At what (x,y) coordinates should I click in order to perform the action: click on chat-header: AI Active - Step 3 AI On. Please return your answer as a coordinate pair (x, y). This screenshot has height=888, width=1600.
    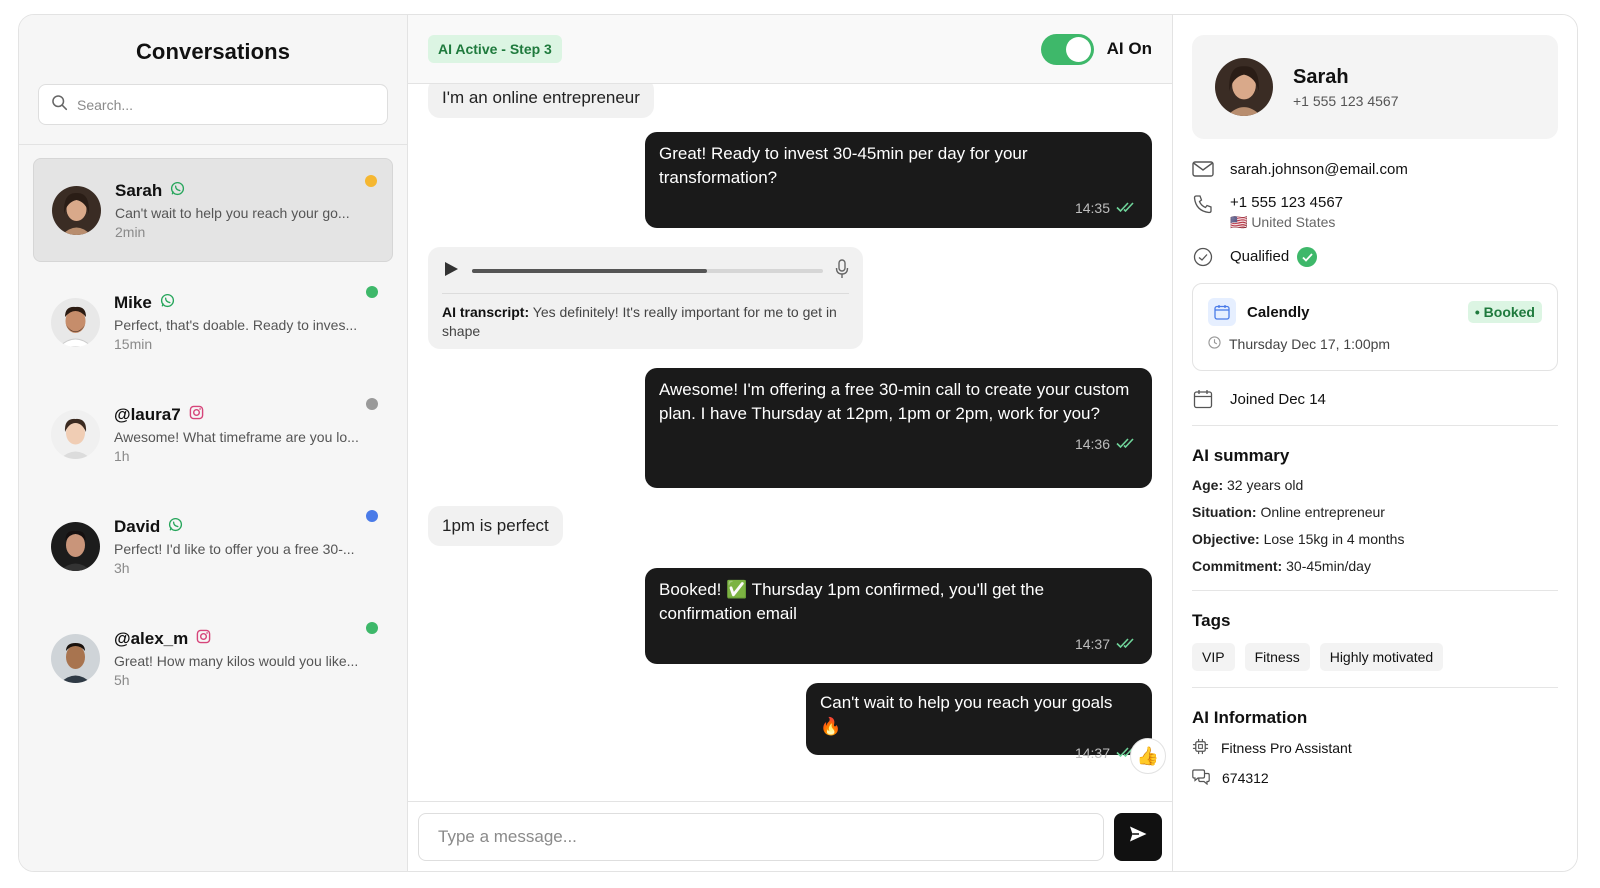
    Looking at the image, I should click on (790, 49).